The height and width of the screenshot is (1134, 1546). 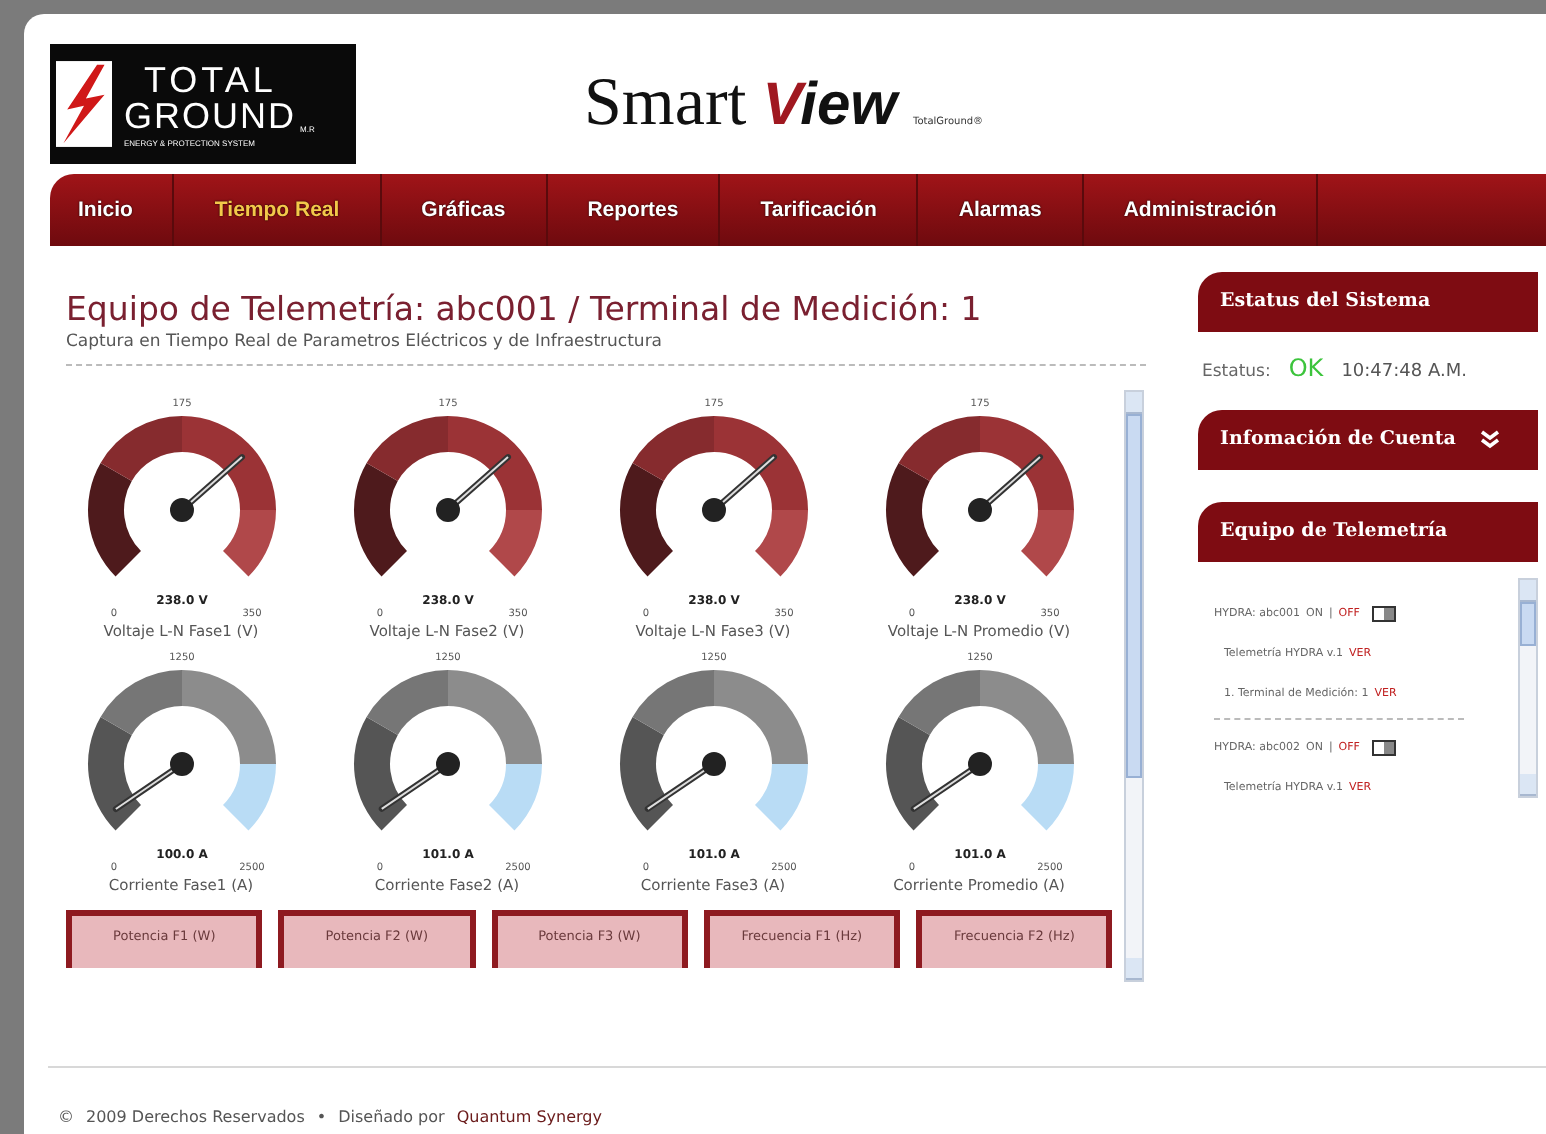 What do you see at coordinates (122, 210) in the screenshot?
I see `nav-tab: Inicio` at bounding box center [122, 210].